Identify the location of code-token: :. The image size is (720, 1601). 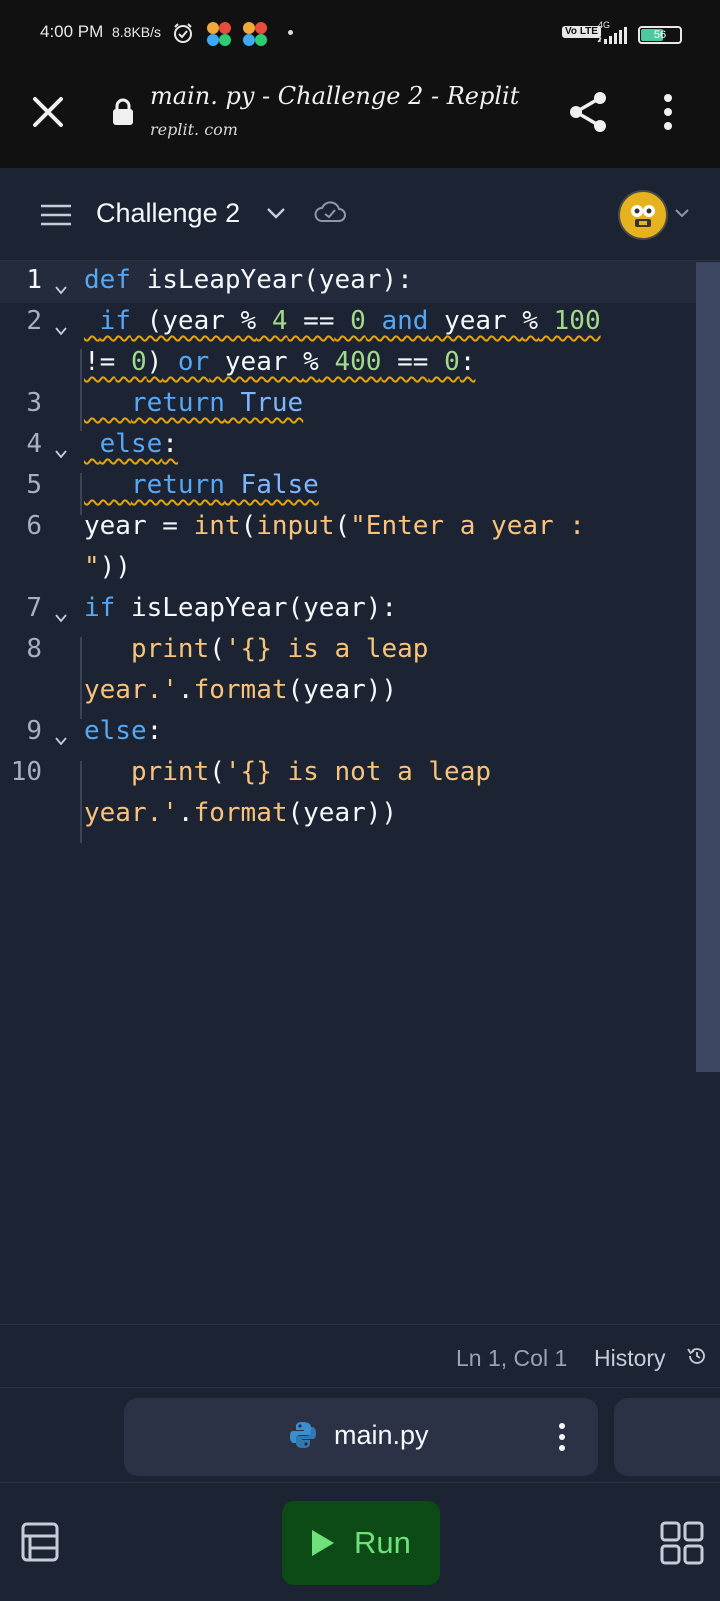
(170, 444).